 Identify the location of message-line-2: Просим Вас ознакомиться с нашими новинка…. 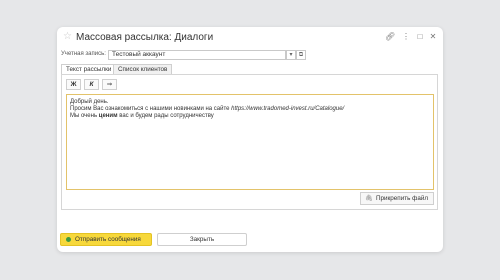
(250, 109).